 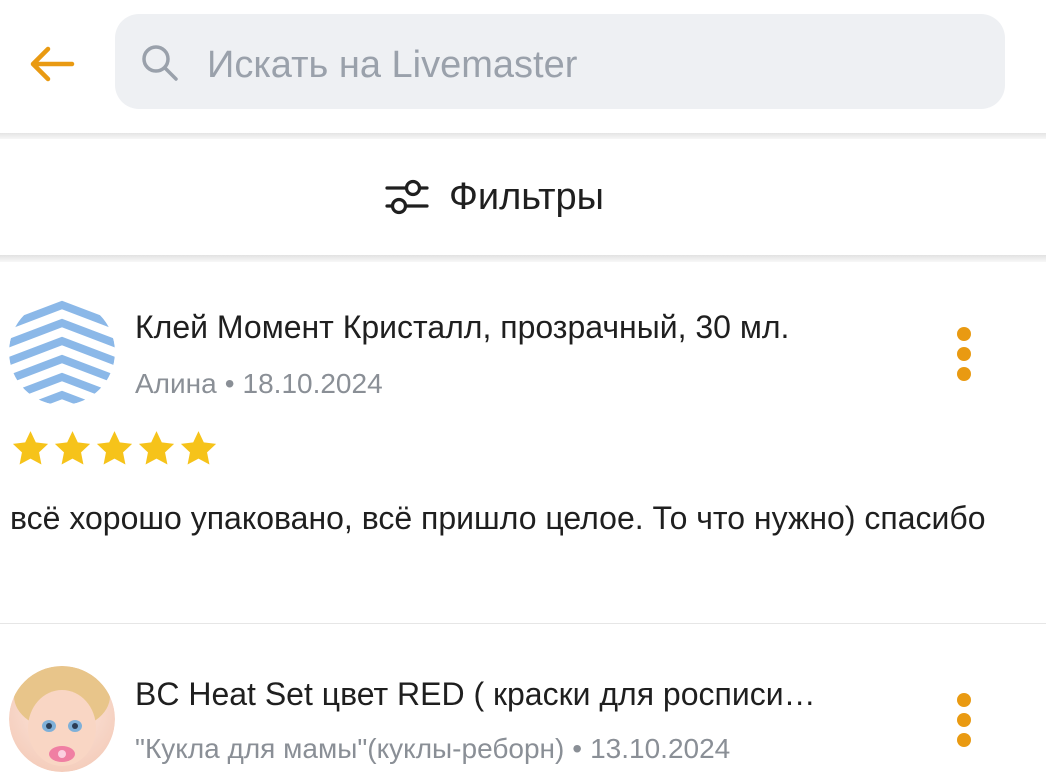 What do you see at coordinates (587, 65) in the screenshot?
I see `search-input` at bounding box center [587, 65].